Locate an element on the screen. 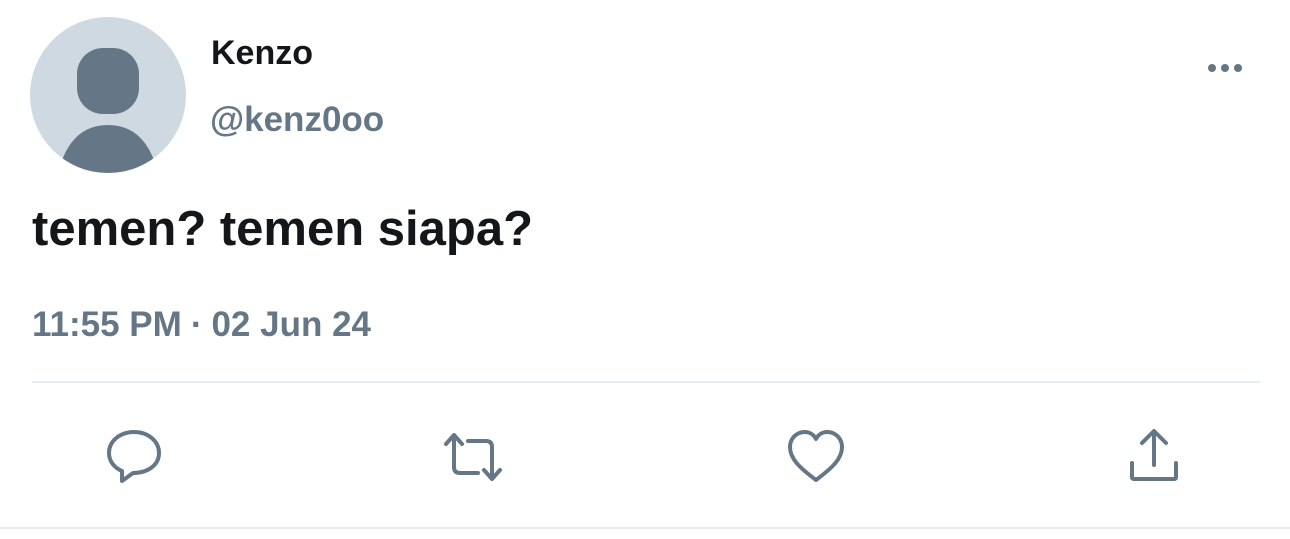  tweet-date: 02 Jun 24 is located at coordinates (291, 324).